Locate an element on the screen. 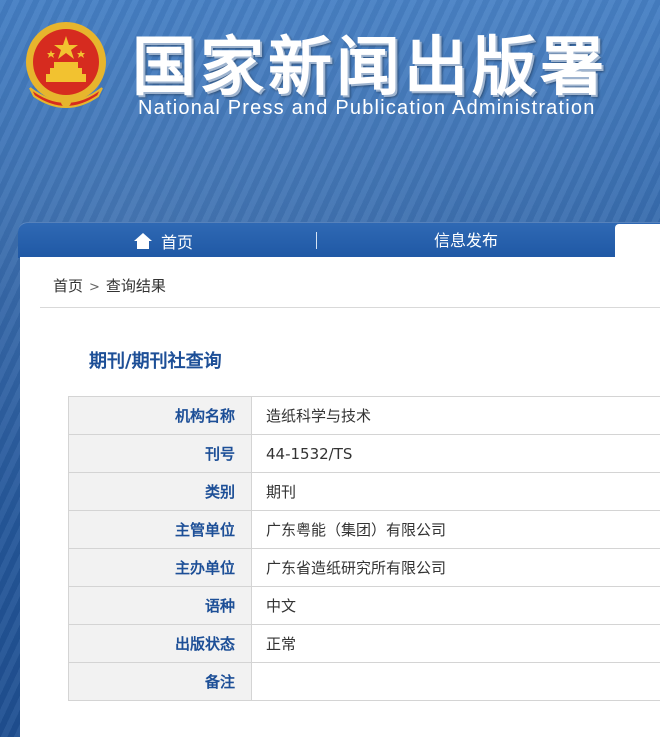  table-row: 出版状态 正常 is located at coordinates (364, 643).